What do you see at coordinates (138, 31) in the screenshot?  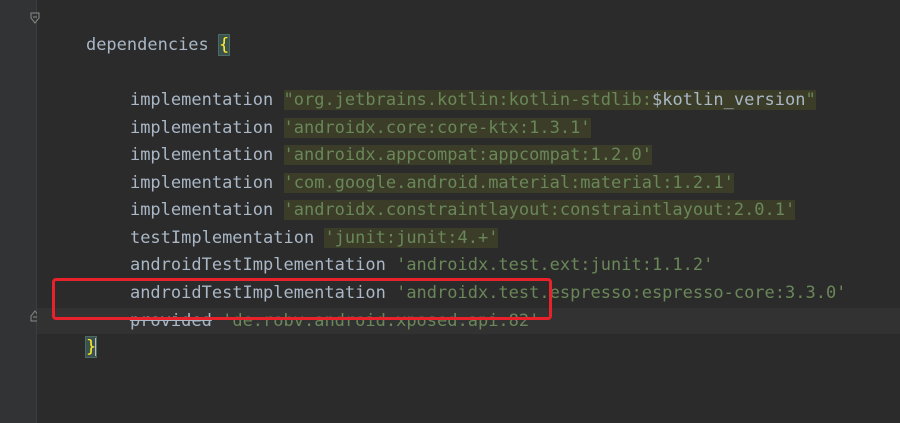 I see `code-line-dependencies: dependencies {` at bounding box center [138, 31].